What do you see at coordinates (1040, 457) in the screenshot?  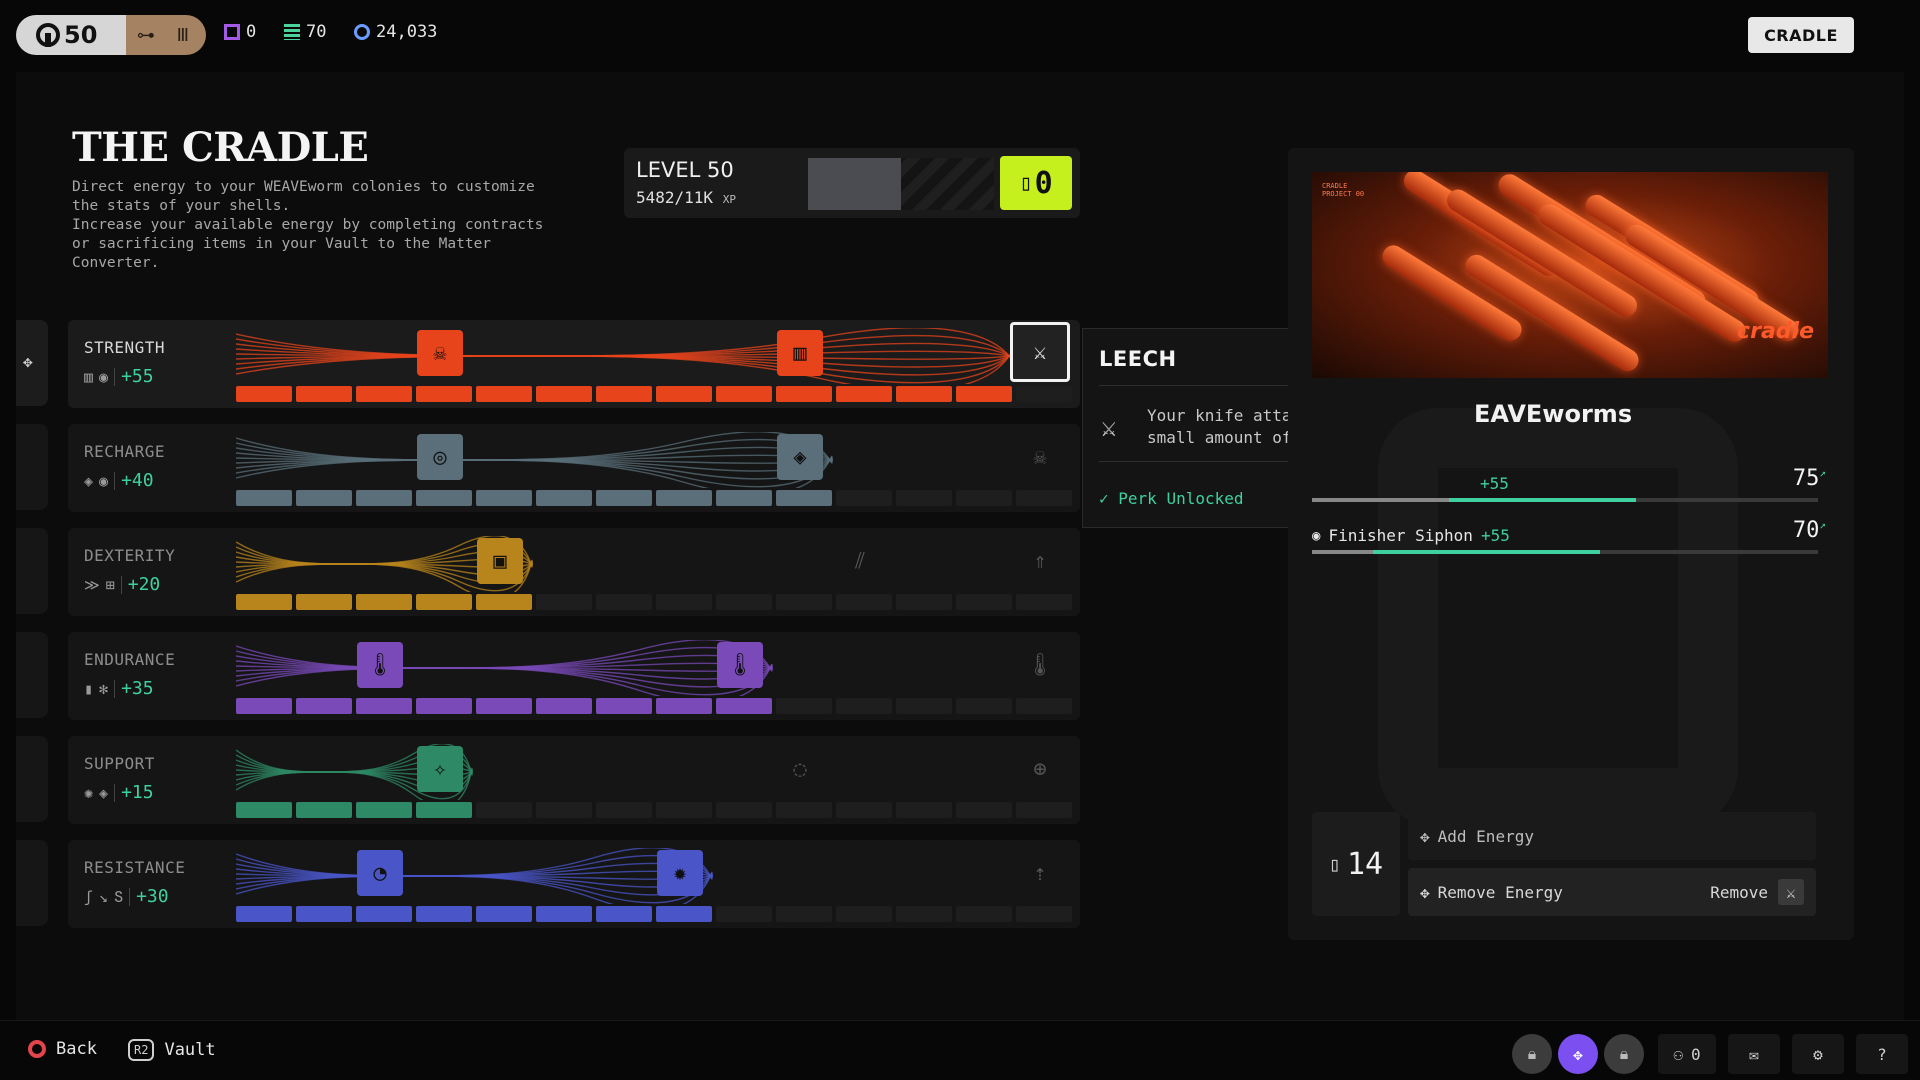 I see `perk-node-locked: ☠` at bounding box center [1040, 457].